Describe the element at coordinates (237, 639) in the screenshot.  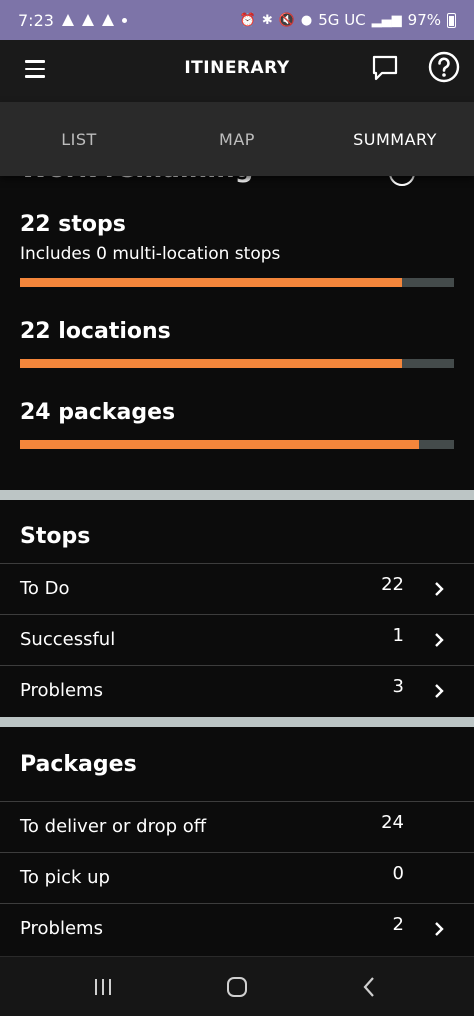
I see `stops-row-successful: Successful 1` at that location.